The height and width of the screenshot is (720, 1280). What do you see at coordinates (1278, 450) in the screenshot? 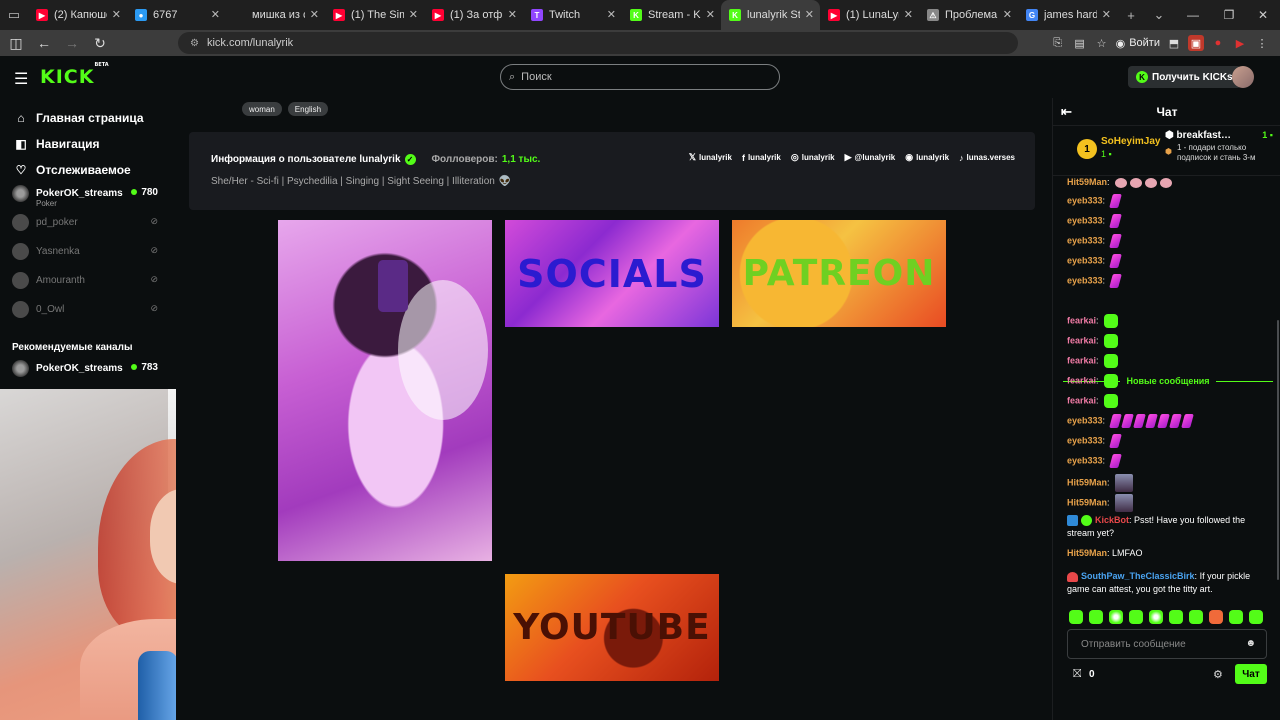
I see `chat-scrollbar` at bounding box center [1278, 450].